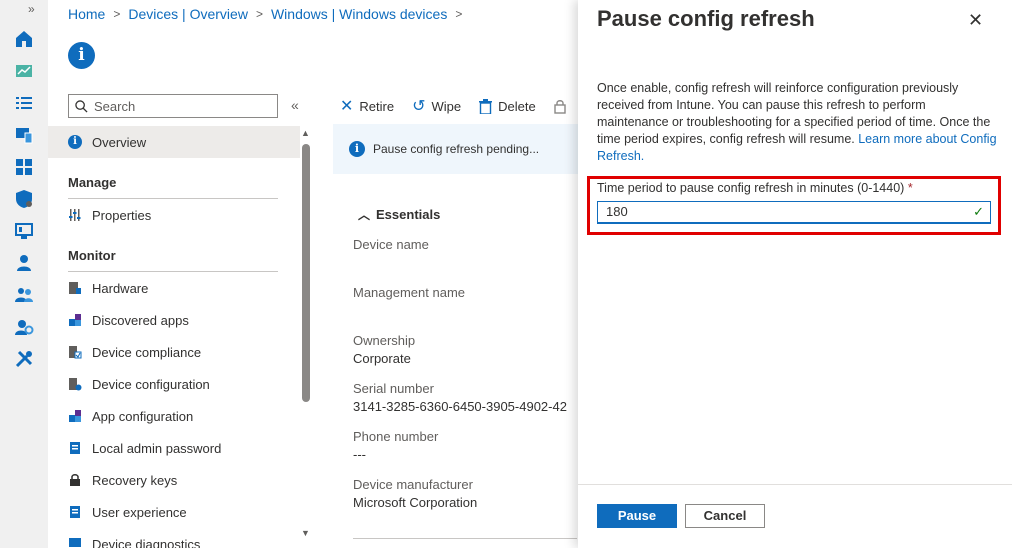 Image resolution: width=1012 pixels, height=548 pixels. Describe the element at coordinates (305, 133) in the screenshot. I see `scroll-up-icon: ▲` at that location.